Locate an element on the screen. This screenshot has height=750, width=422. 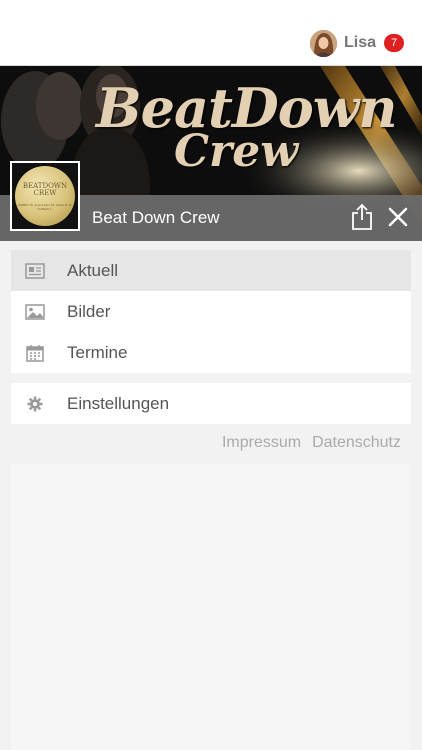
banner-logo-line2: Crew is located at coordinates (236, 151).